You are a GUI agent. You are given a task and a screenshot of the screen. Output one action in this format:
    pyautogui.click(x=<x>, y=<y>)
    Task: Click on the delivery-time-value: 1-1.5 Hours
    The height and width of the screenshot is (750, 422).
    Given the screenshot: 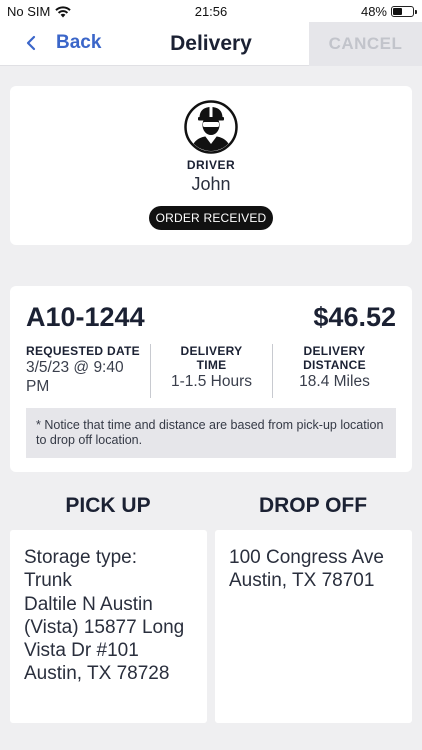 What is the action you would take?
    pyautogui.click(x=211, y=381)
    